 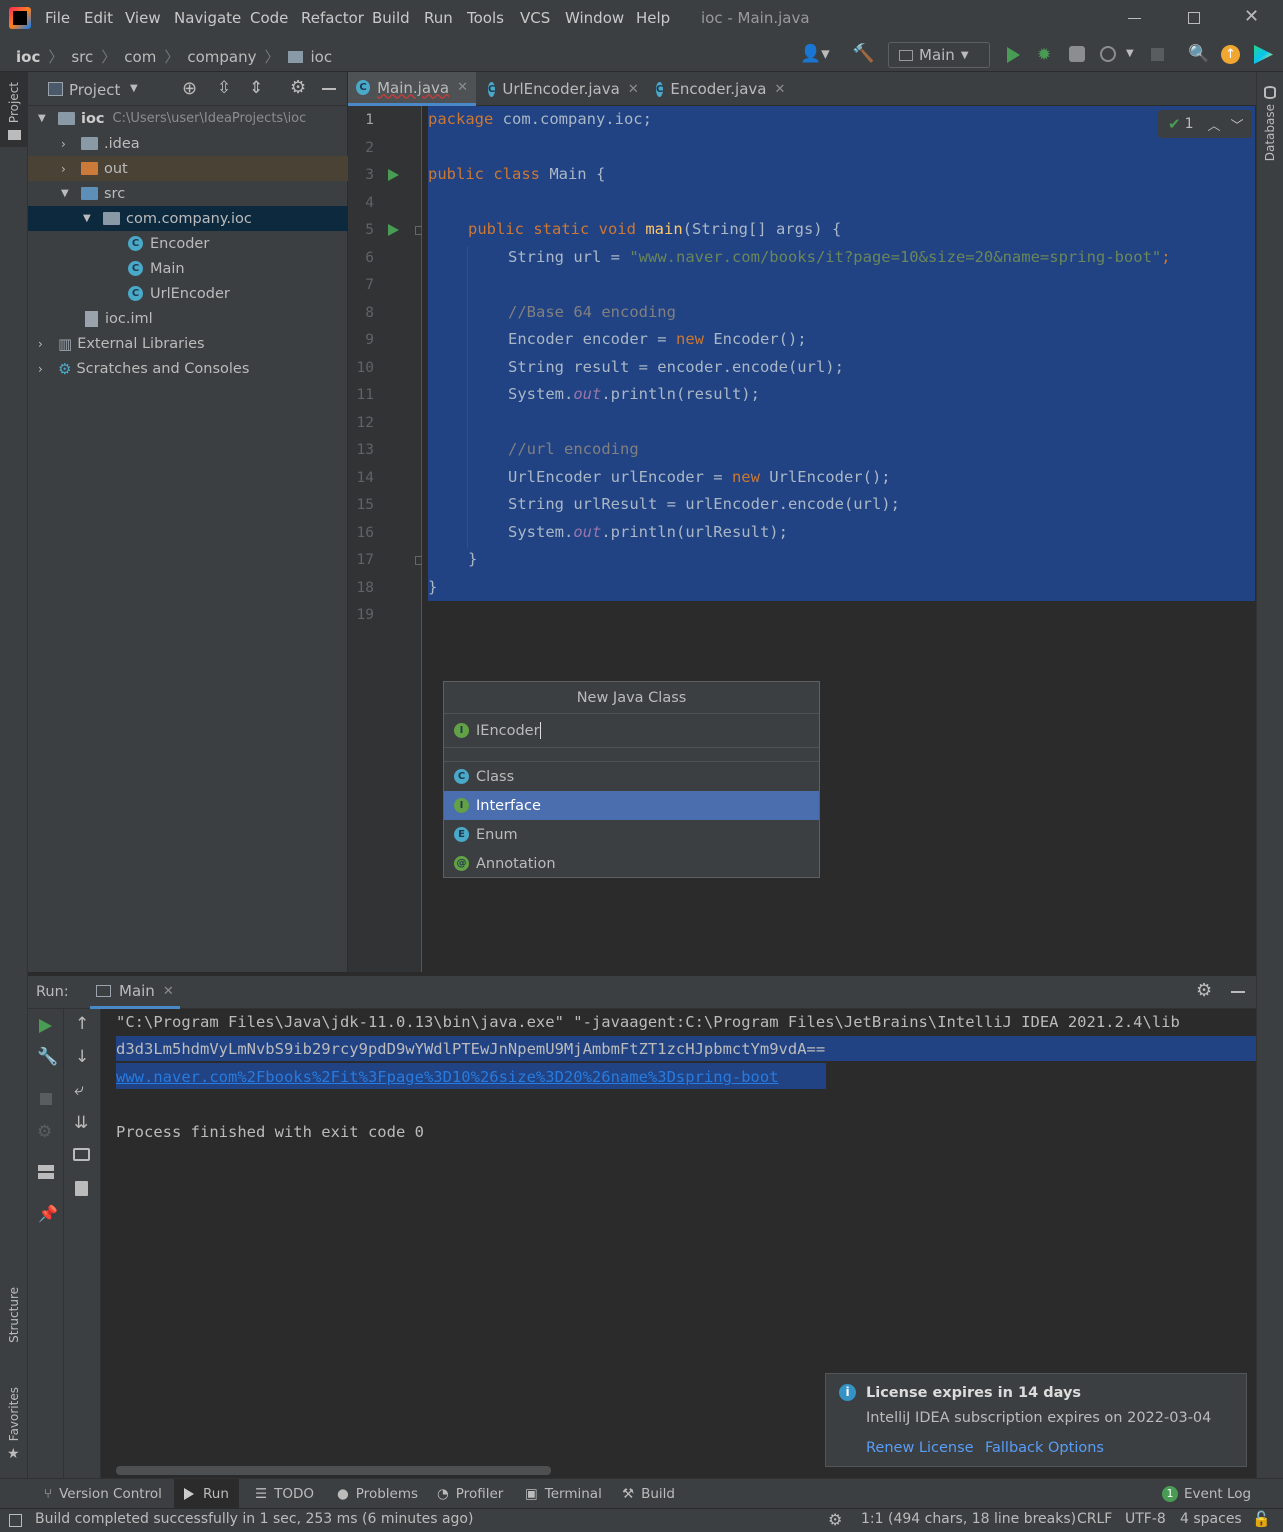 What do you see at coordinates (835, 1519) in the screenshot?
I see `build-status-icon: ⚙` at bounding box center [835, 1519].